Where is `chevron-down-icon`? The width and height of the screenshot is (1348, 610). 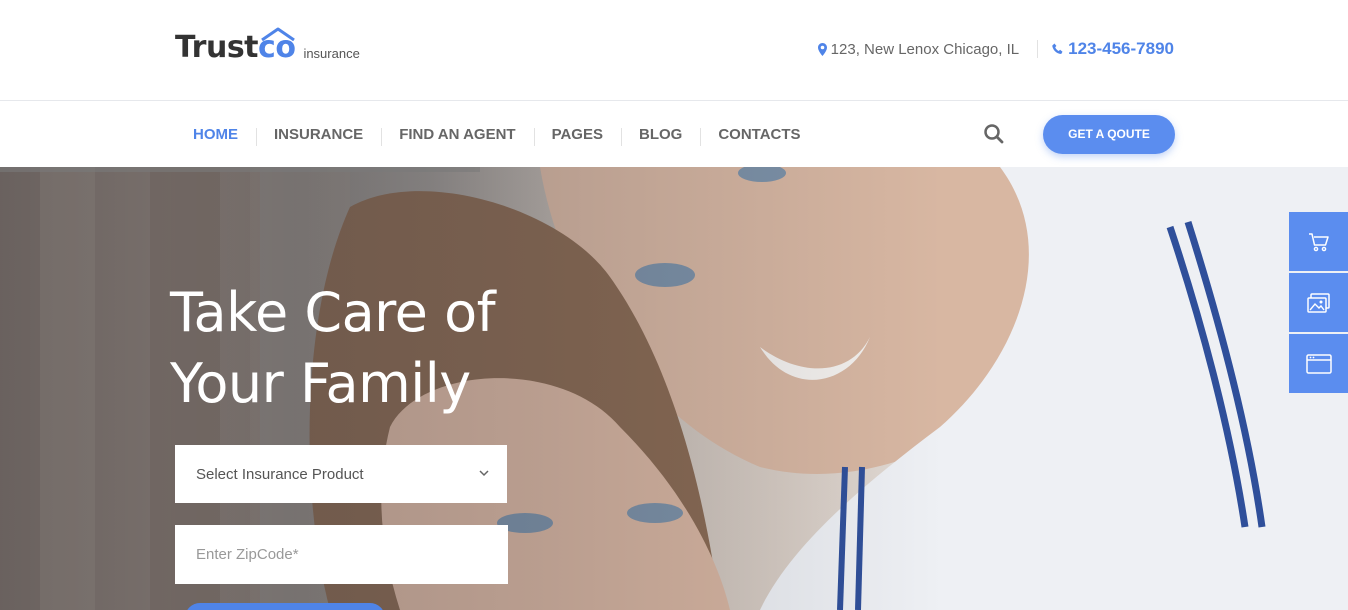 chevron-down-icon is located at coordinates (484, 473).